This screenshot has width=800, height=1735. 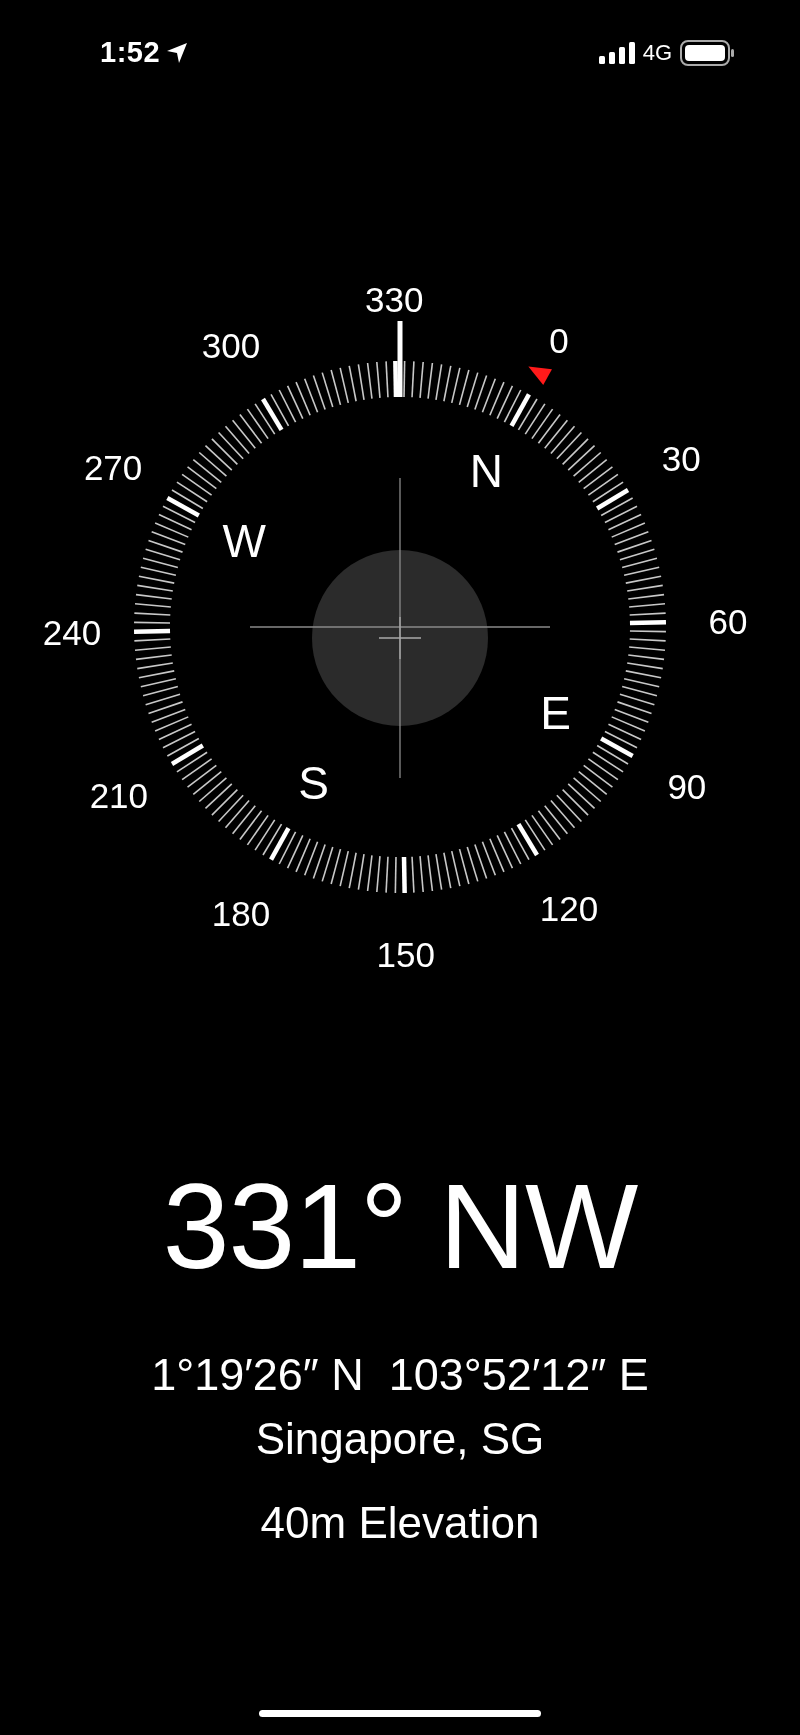 What do you see at coordinates (314, 782) in the screenshot?
I see `cardinal-label: S` at bounding box center [314, 782].